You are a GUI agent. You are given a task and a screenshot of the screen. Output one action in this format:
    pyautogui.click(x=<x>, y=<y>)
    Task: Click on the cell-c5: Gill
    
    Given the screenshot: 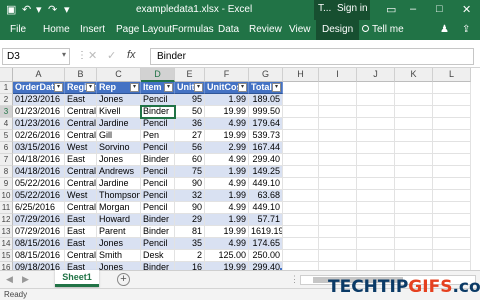 What is the action you would take?
    pyautogui.click(x=119, y=136)
    